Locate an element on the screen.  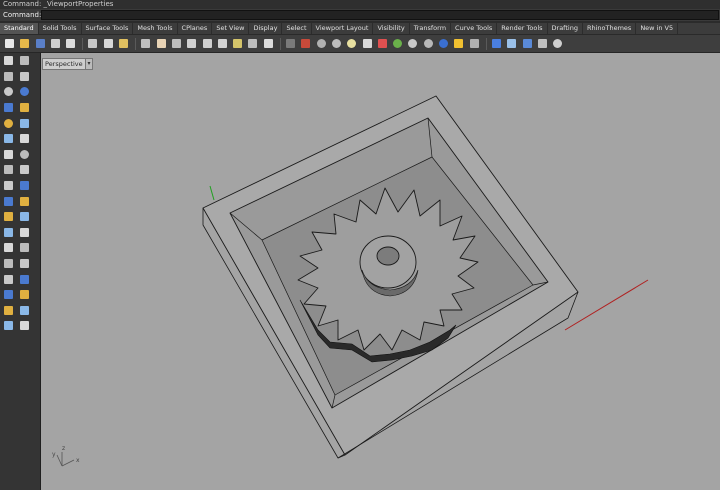
globe-icon is located at coordinates (443, 43).